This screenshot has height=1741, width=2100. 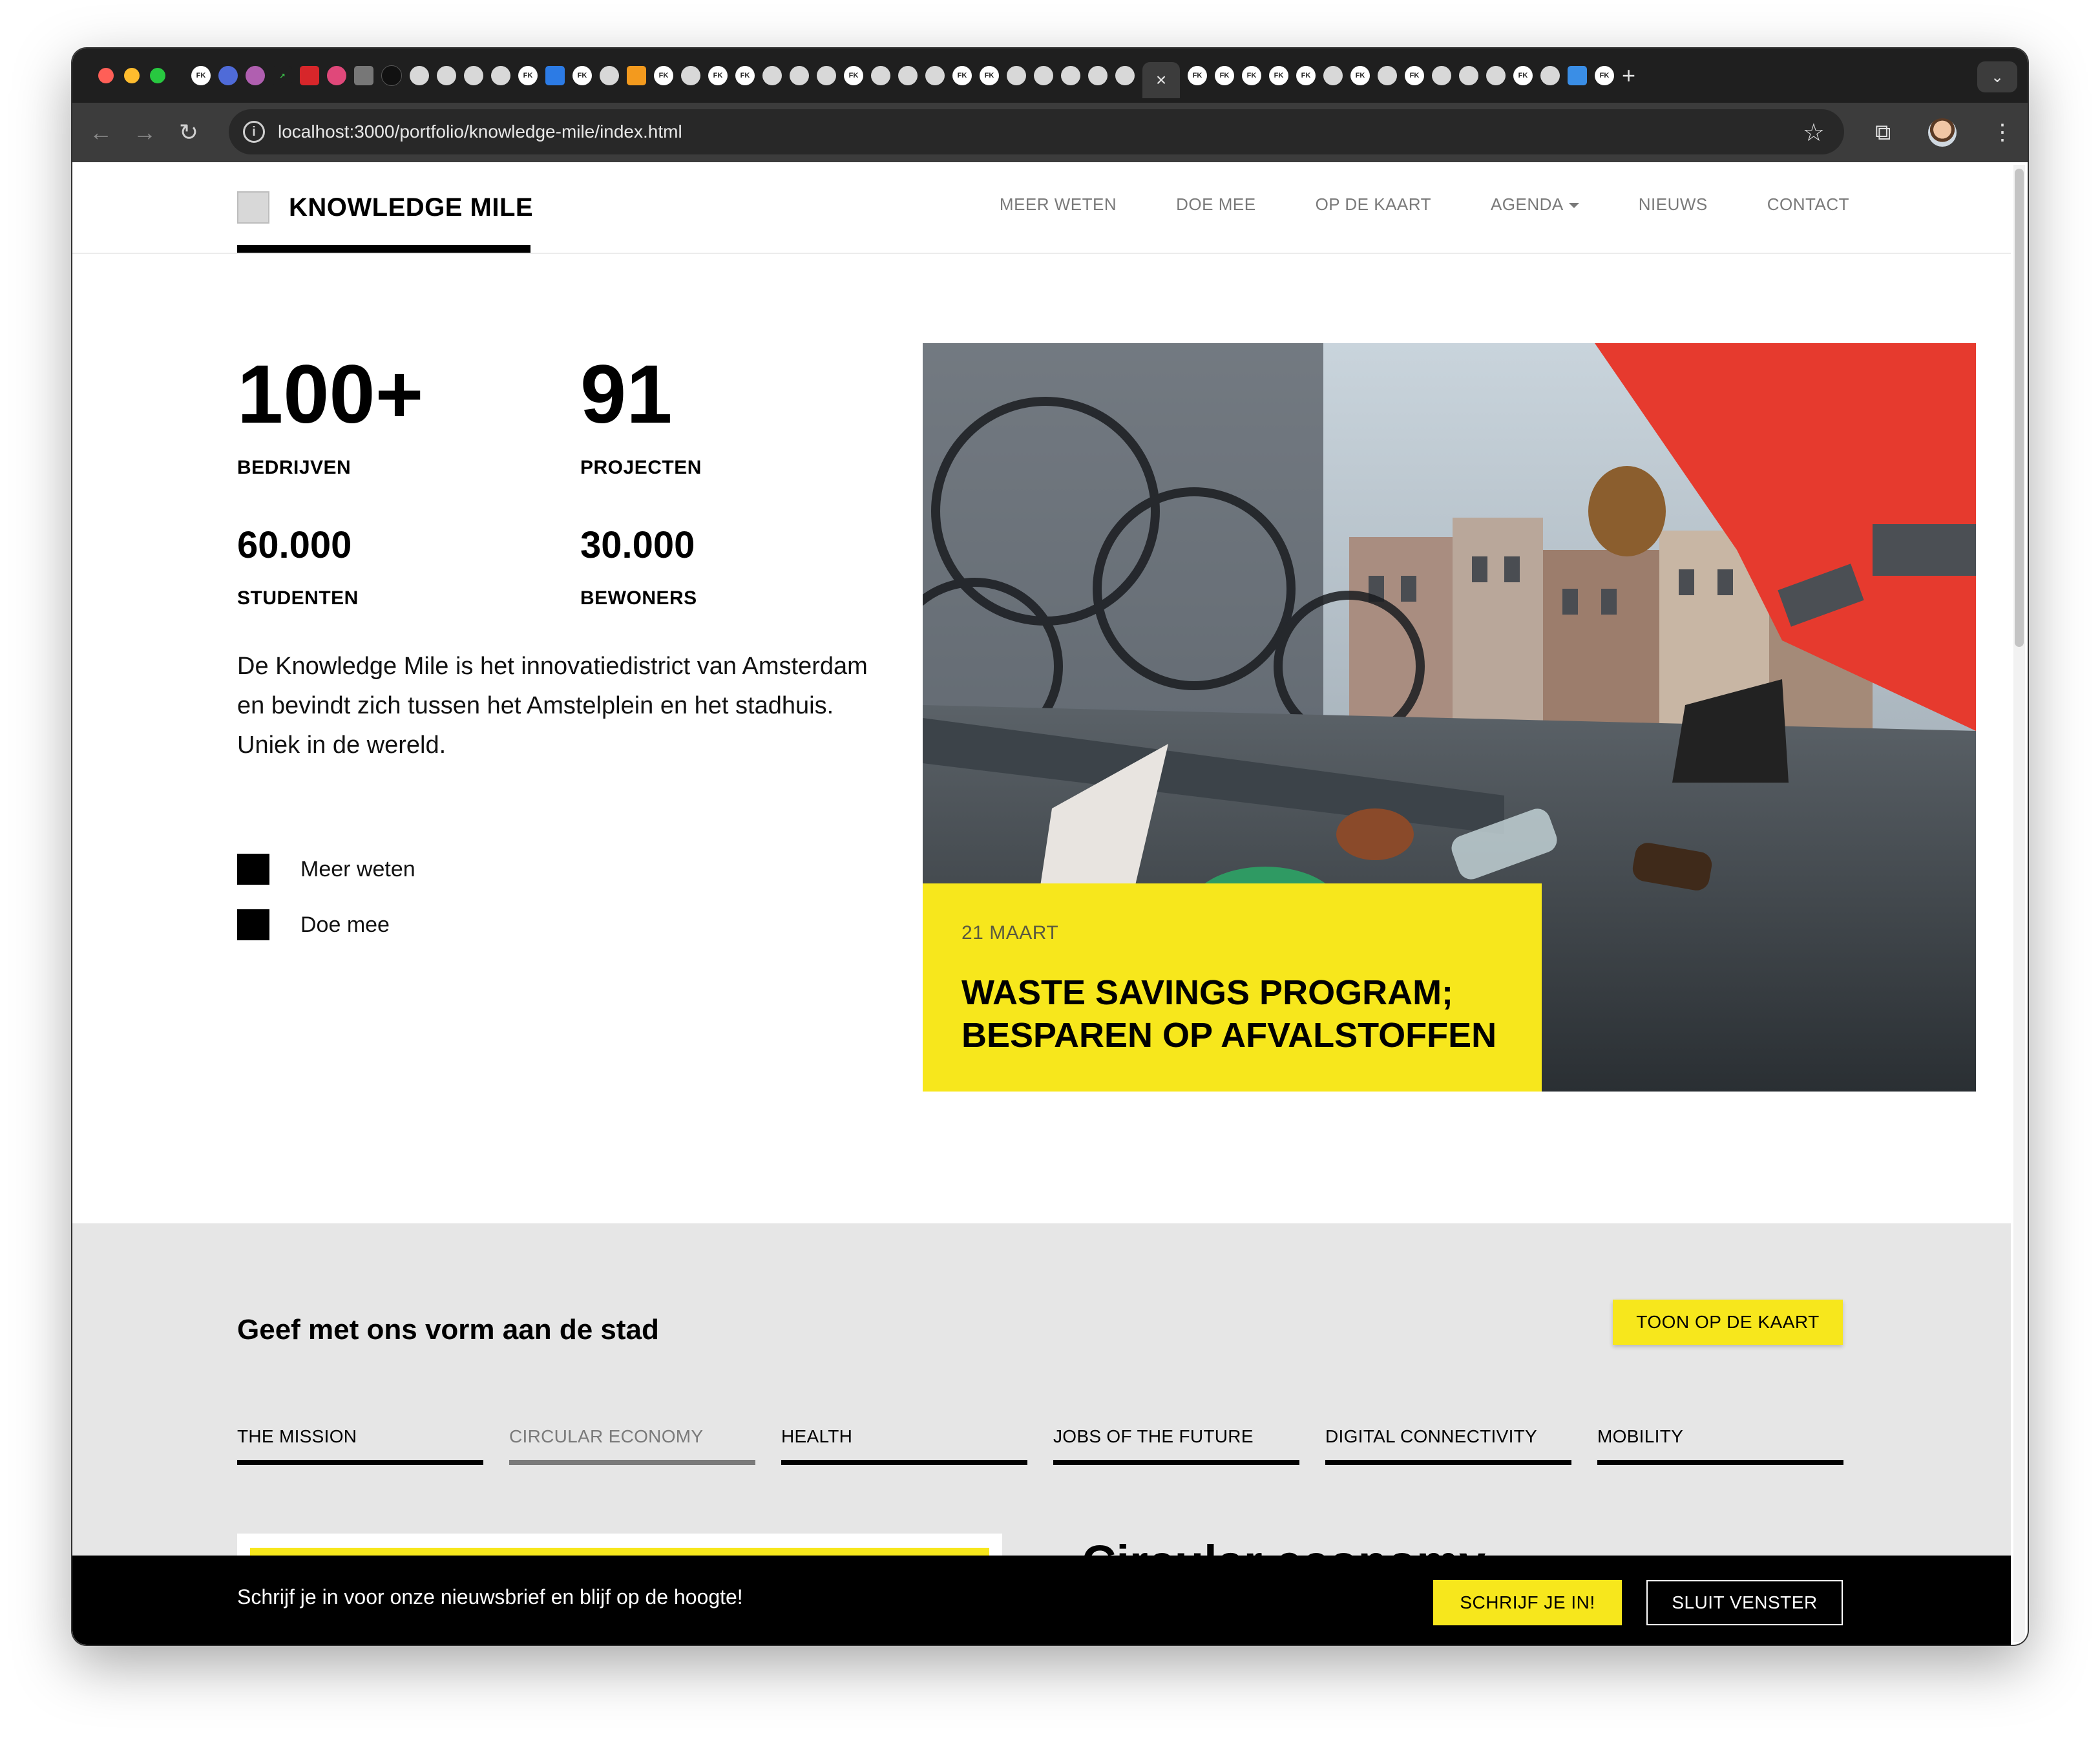 I want to click on meer-weten-link: Meer weten, so click(x=326, y=869).